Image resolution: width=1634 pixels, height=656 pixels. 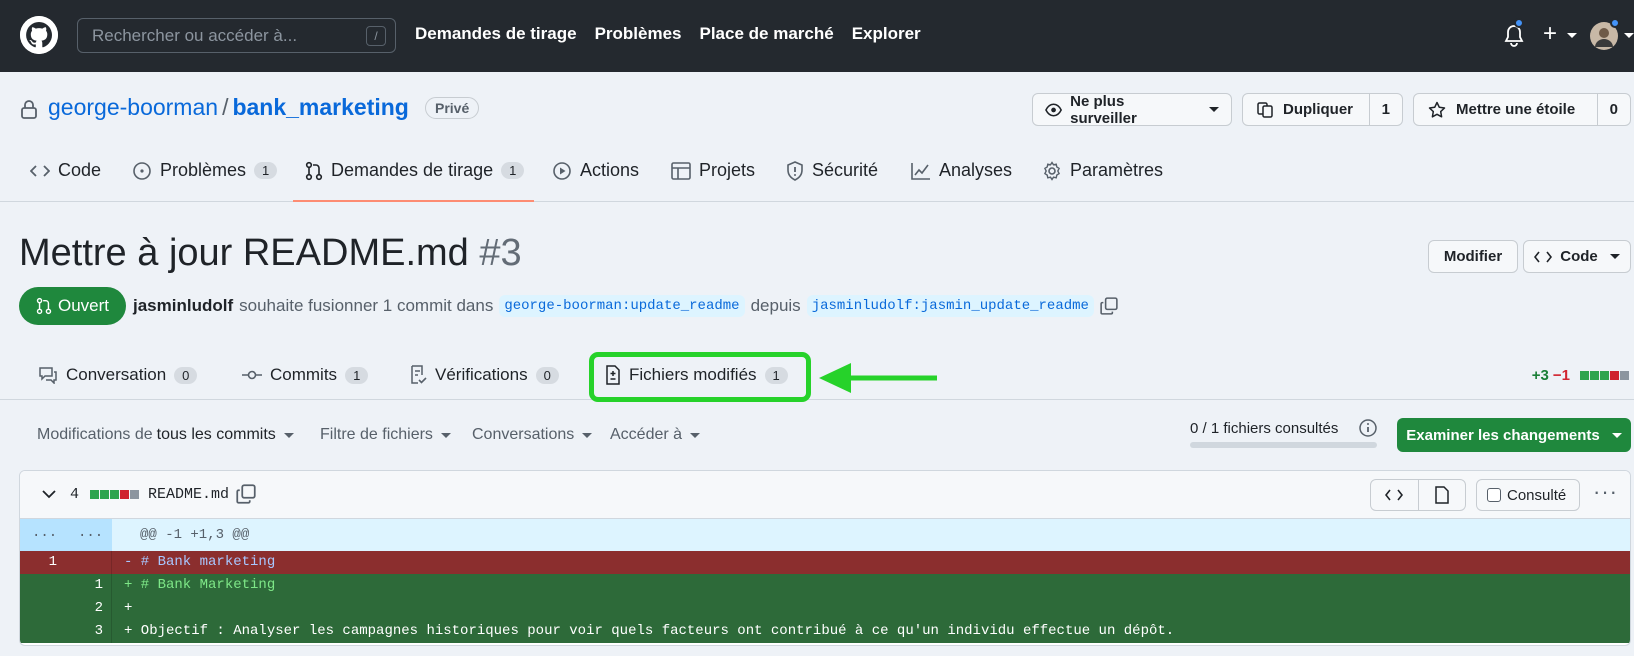 I want to click on fork-action: Dupliquer, so click(x=1306, y=109).